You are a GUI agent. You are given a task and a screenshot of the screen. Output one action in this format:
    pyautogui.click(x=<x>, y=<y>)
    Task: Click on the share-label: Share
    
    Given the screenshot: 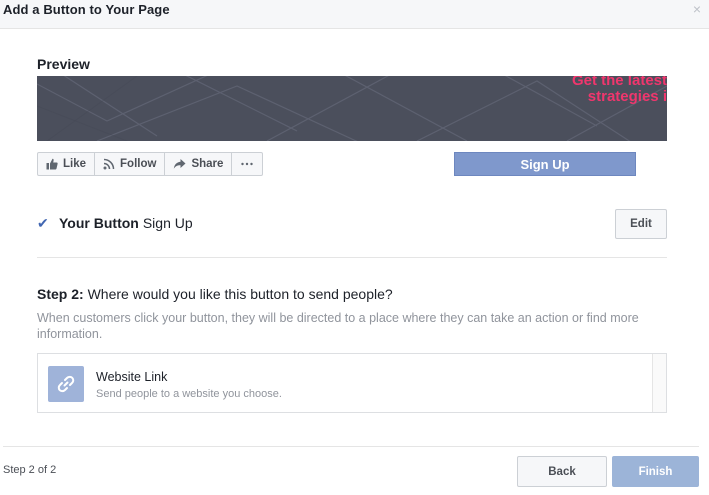 What is the action you would take?
    pyautogui.click(x=207, y=164)
    